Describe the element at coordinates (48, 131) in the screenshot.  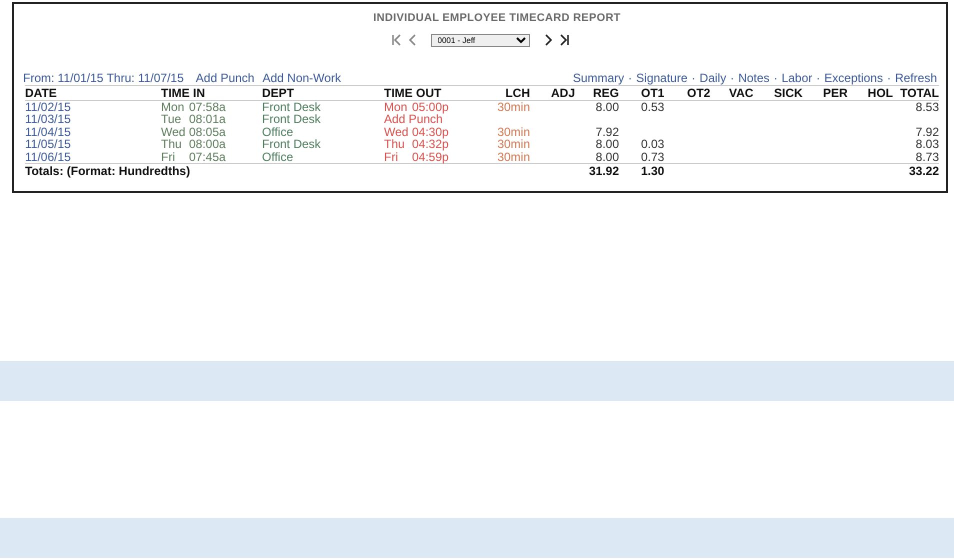
I see `date-link: 11/04/15` at that location.